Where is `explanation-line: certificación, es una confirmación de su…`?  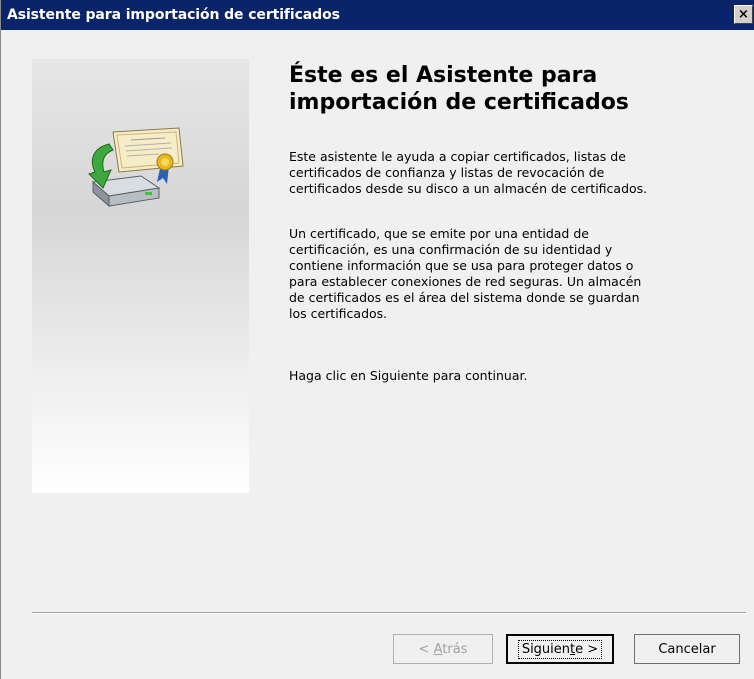
explanation-line: certificación, es una confirmación de su… is located at coordinates (451, 249).